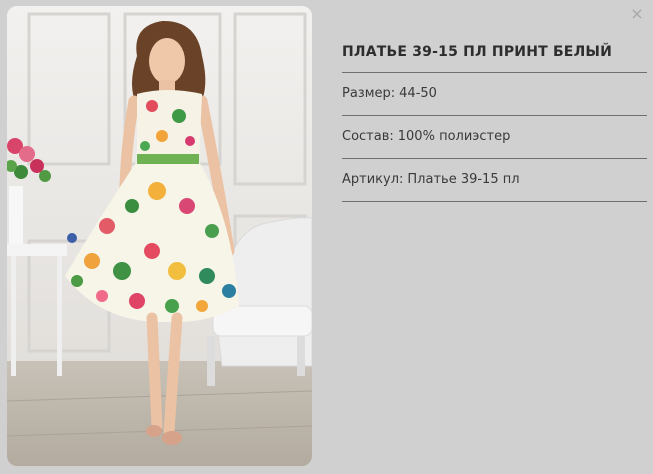  What do you see at coordinates (637, 14) in the screenshot?
I see `close-icon: ×` at bounding box center [637, 14].